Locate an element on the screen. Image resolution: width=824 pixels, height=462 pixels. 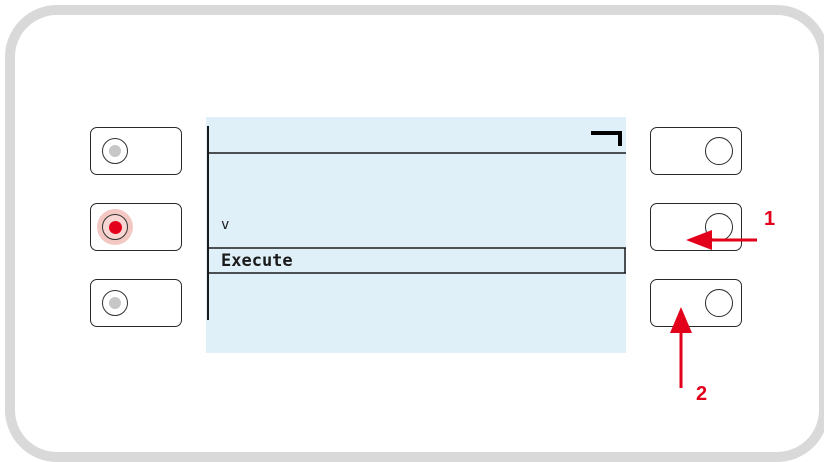
arrow-2-head-icon is located at coordinates (681, 320).